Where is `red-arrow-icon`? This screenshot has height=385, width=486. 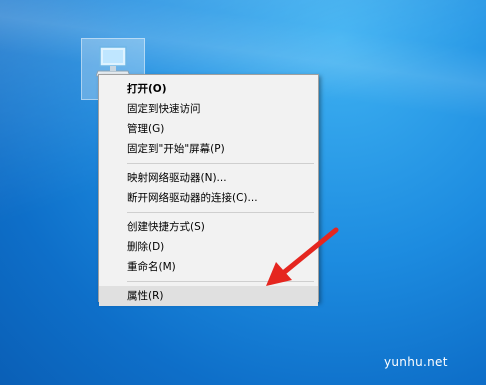 red-arrow-icon is located at coordinates (302, 260).